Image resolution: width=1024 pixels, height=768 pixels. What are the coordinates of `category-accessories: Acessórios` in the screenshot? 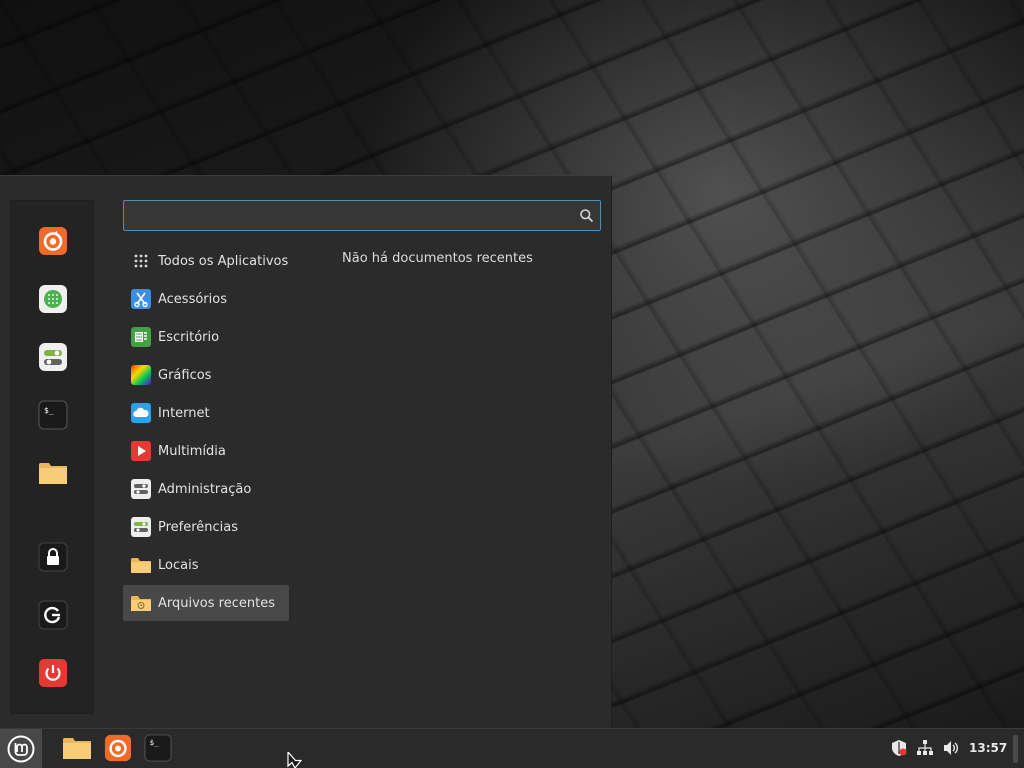 It's located at (206, 299).